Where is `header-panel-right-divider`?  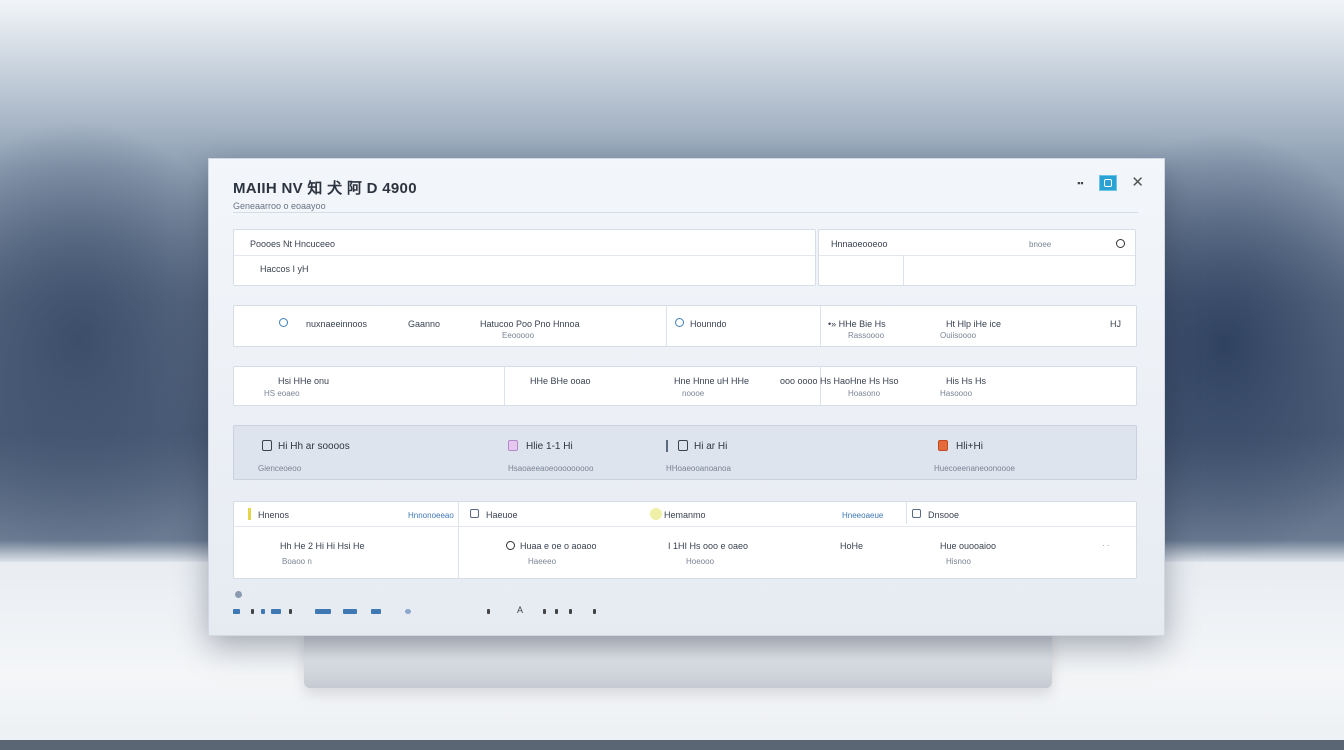
header-panel-right-divider is located at coordinates (977, 255).